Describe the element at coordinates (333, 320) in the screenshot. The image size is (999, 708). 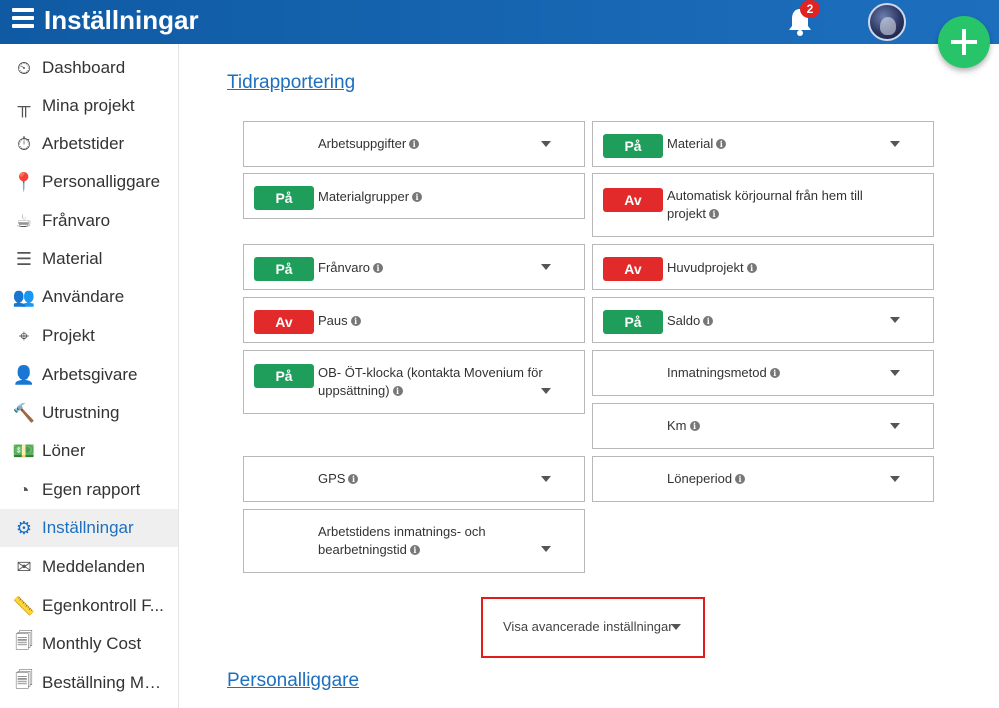
I see `setting-label: Paus` at that location.